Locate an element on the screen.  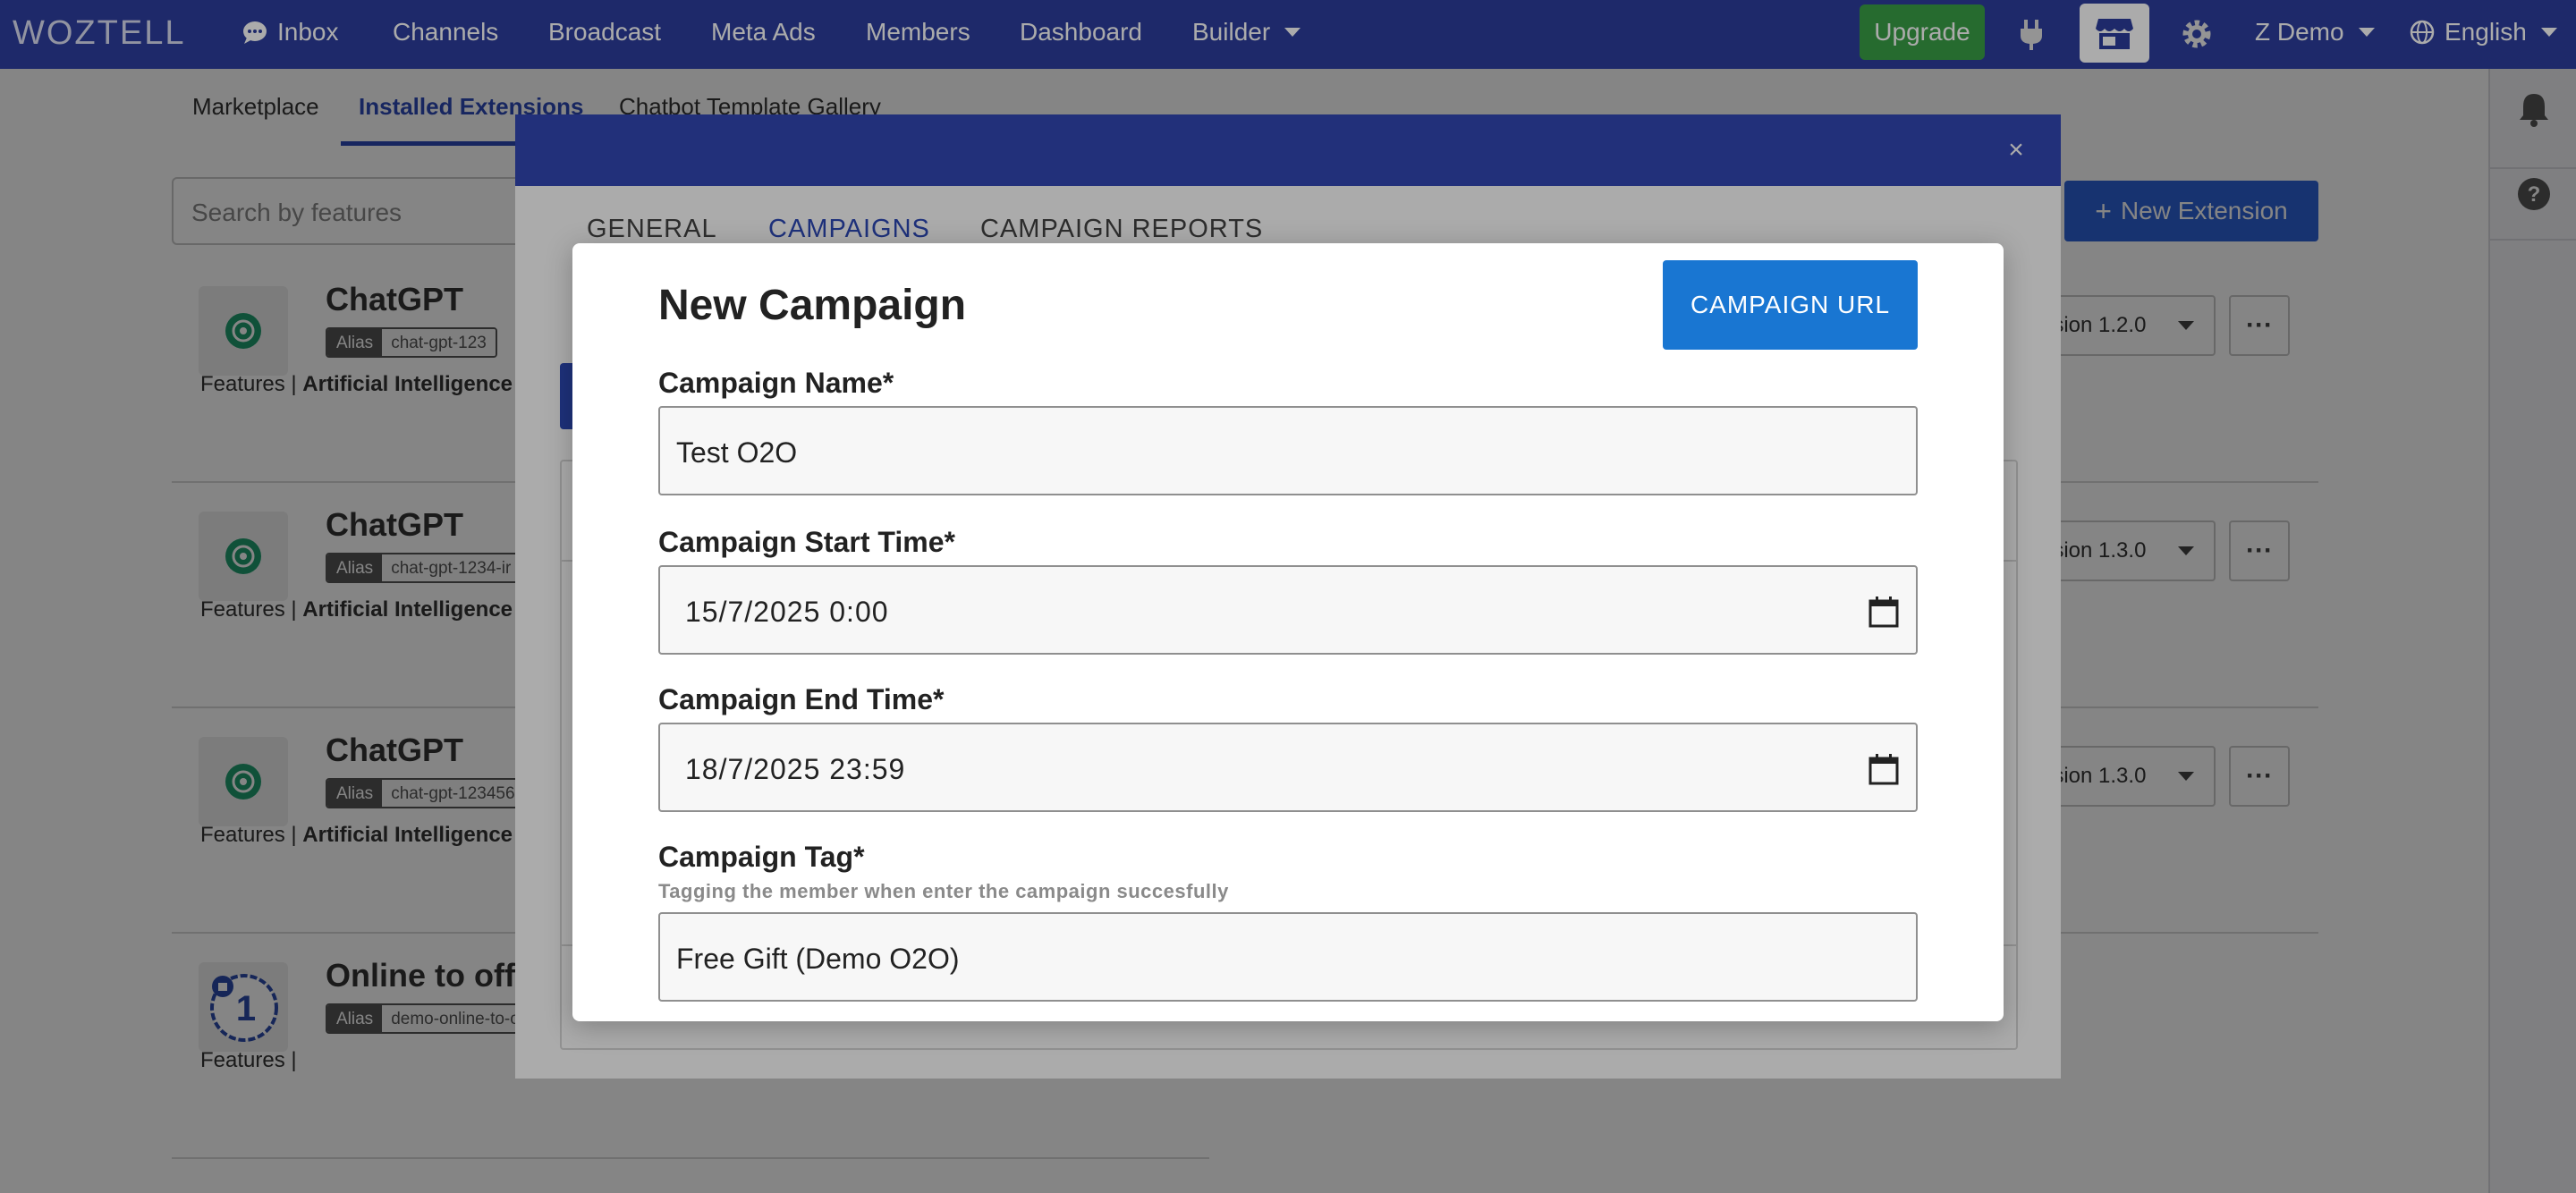
campaign-start-time-input: 15/7/2025 0:00 is located at coordinates (1288, 610).